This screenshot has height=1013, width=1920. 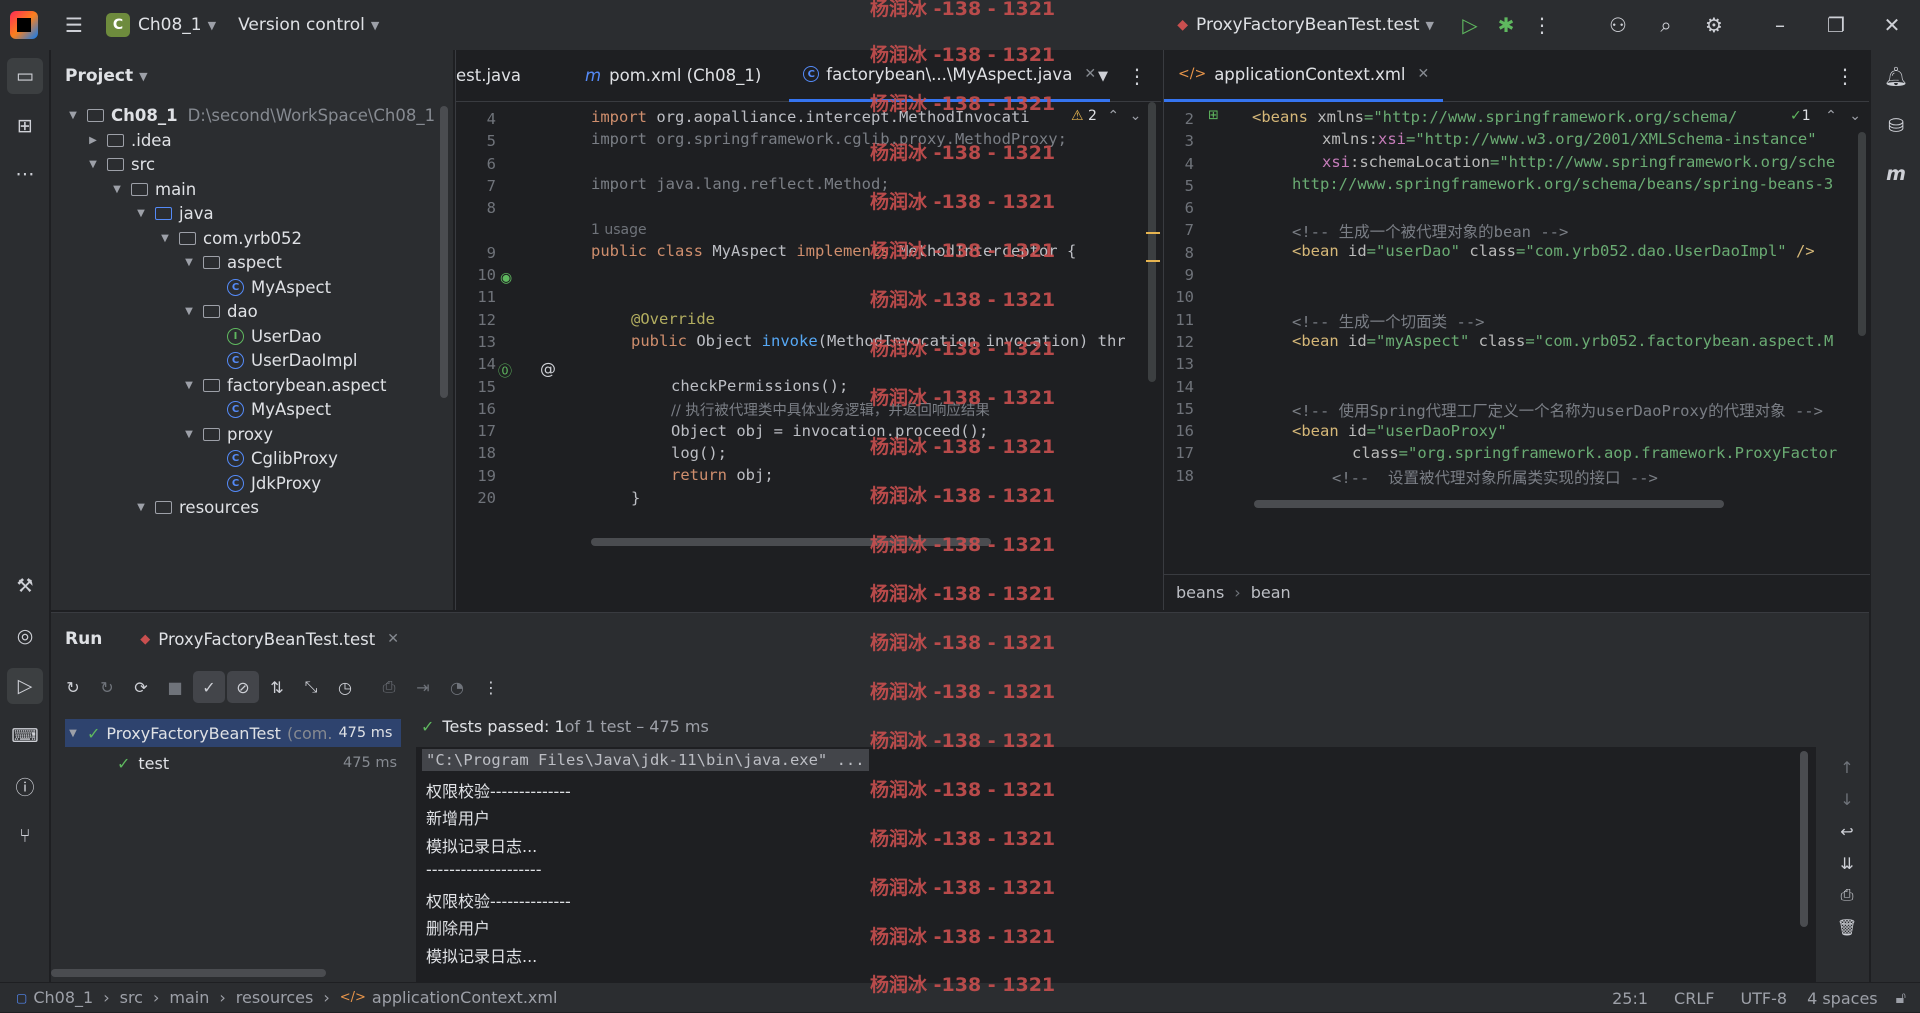 I want to click on usage-hint: 1 usage, so click(x=619, y=230).